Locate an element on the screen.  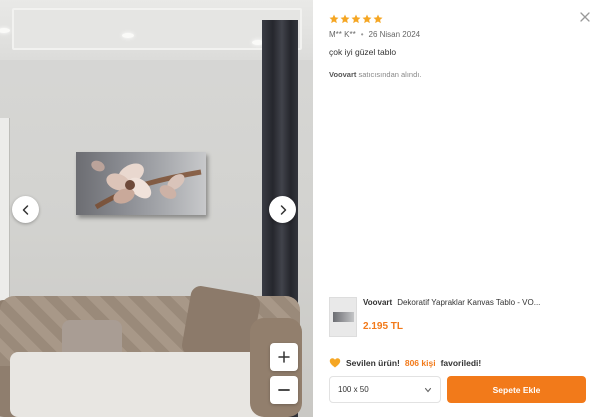
size-dropdown: 100 x 50 is located at coordinates (385, 389).